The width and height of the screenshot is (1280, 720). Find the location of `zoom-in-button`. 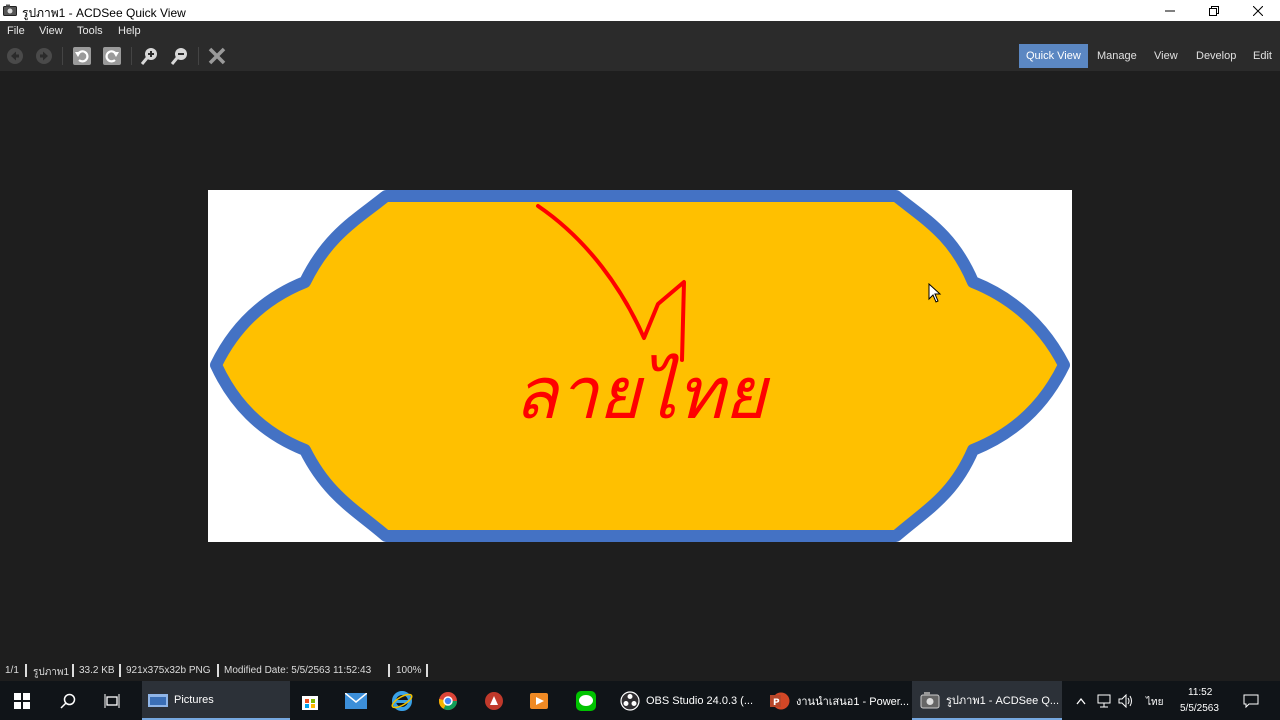

zoom-in-button is located at coordinates (150, 56).